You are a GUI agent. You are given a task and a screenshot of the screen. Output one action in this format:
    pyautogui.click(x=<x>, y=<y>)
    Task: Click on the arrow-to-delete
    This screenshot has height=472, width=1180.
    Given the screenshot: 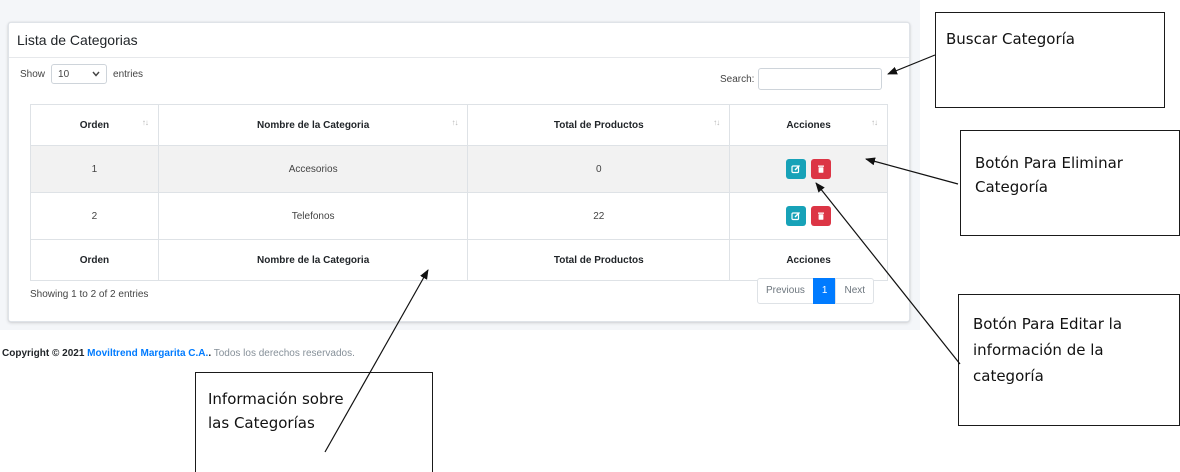 What is the action you would take?
    pyautogui.click(x=912, y=171)
    